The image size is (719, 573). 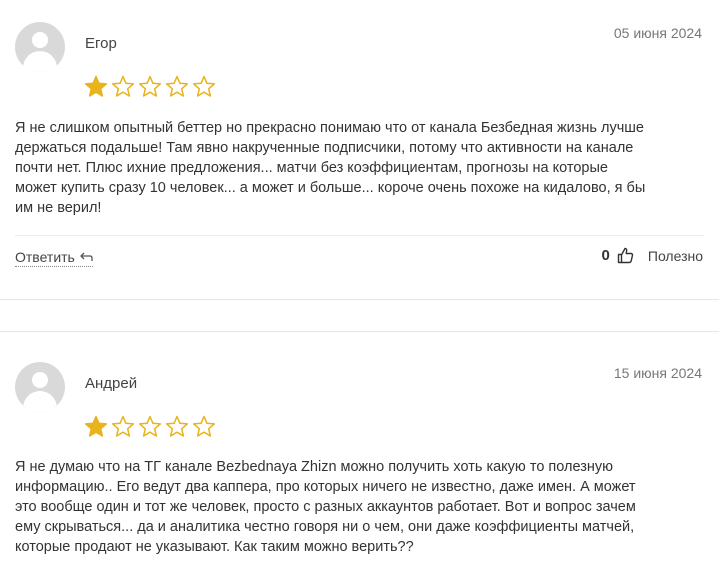 What do you see at coordinates (605, 255) in the screenshot?
I see `likes-count: 0` at bounding box center [605, 255].